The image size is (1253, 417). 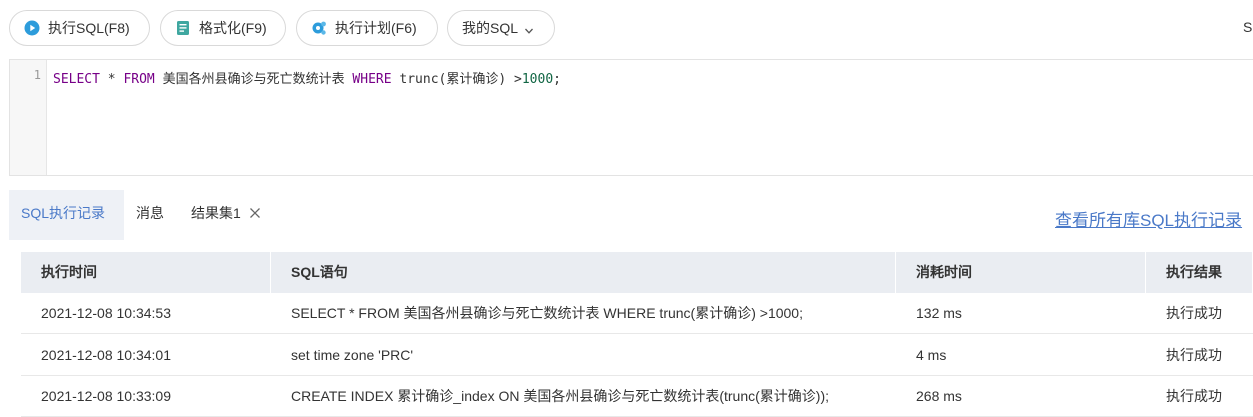 What do you see at coordinates (66, 215) in the screenshot?
I see `tab-sql-history: SQL执行记录` at bounding box center [66, 215].